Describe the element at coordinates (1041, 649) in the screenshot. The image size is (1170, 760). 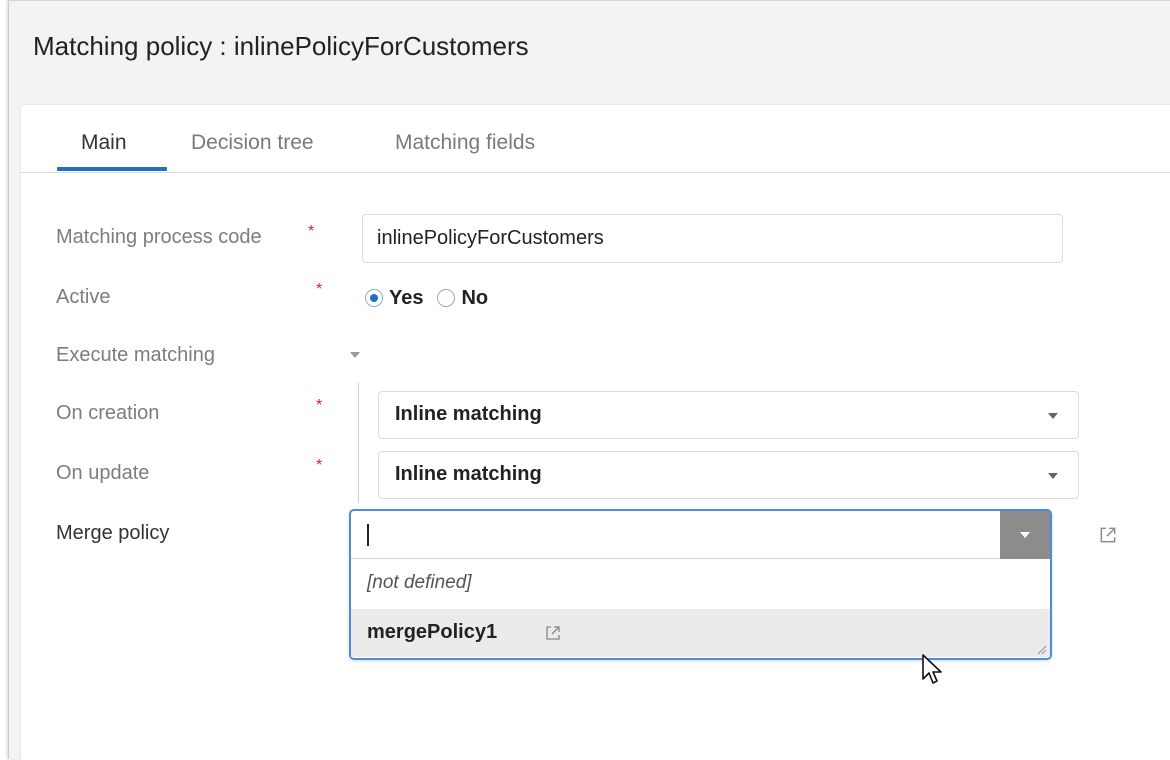
I see `resize-grip-icon` at that location.